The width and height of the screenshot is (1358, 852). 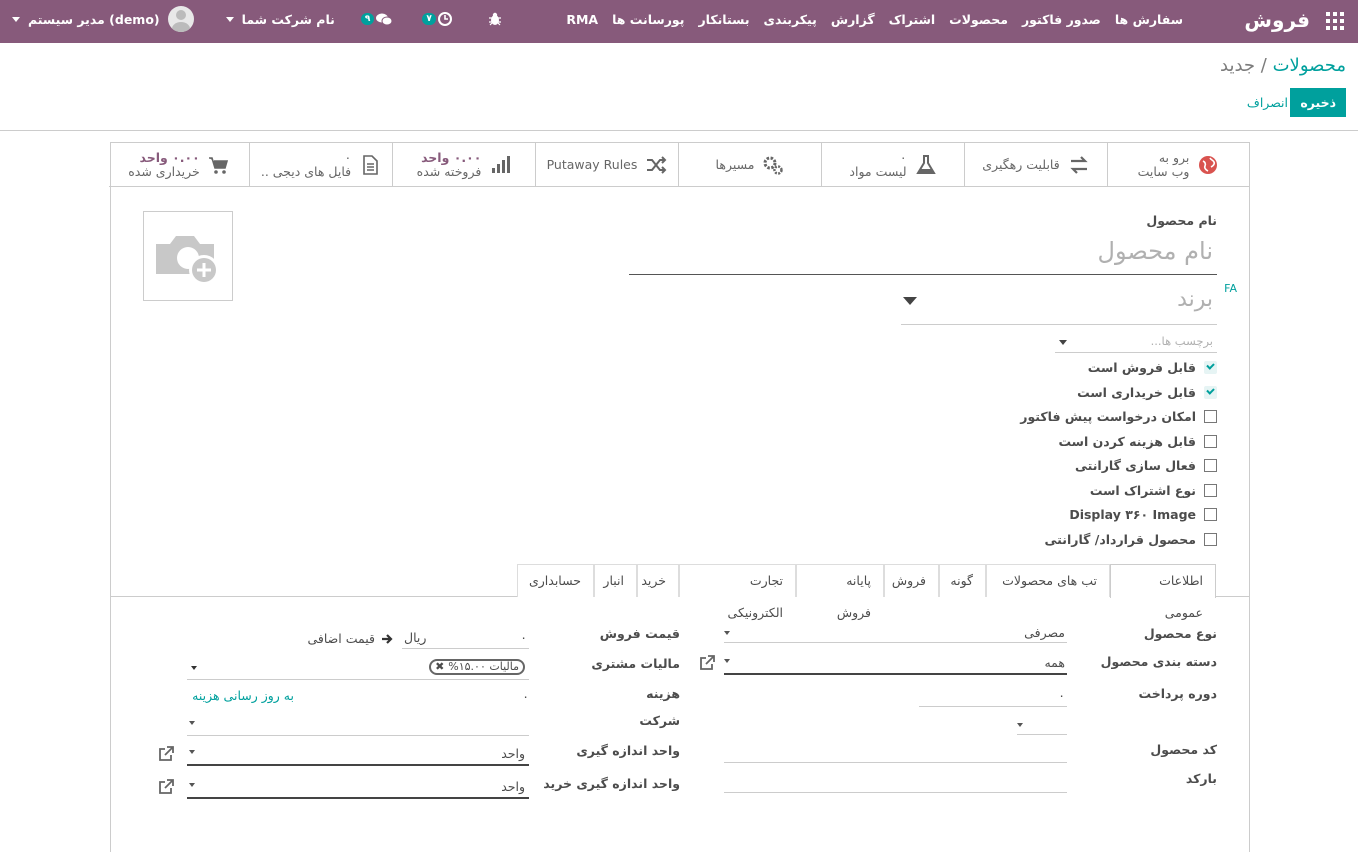 I want to click on language-button: FA, so click(x=1230, y=288).